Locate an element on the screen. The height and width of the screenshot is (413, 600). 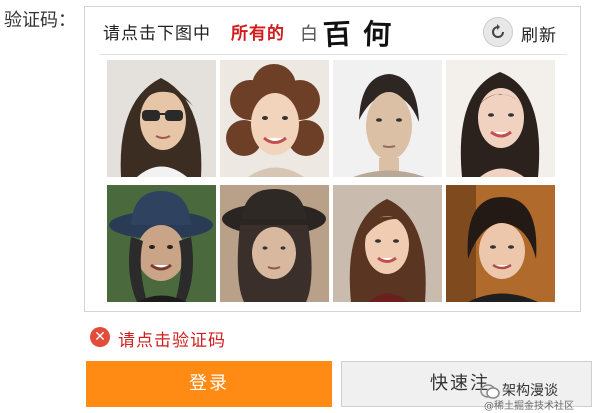
tile-8-image is located at coordinates (500, 243).